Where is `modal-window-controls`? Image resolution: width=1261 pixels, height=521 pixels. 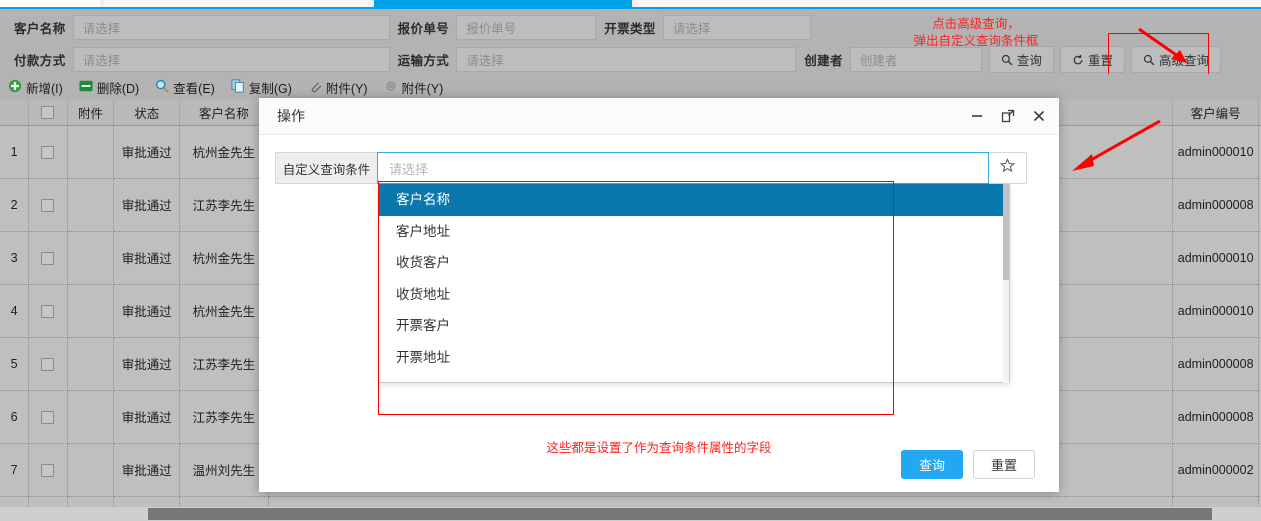
modal-window-controls is located at coordinates (1008, 116).